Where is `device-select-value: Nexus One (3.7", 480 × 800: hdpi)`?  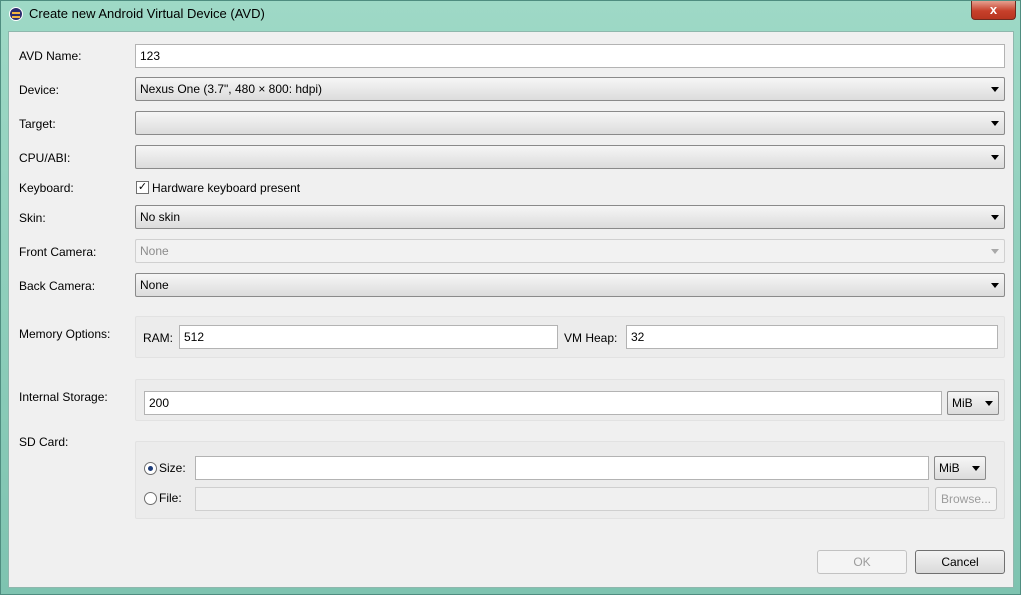 device-select-value: Nexus One (3.7", 480 × 800: hdpi) is located at coordinates (231, 89).